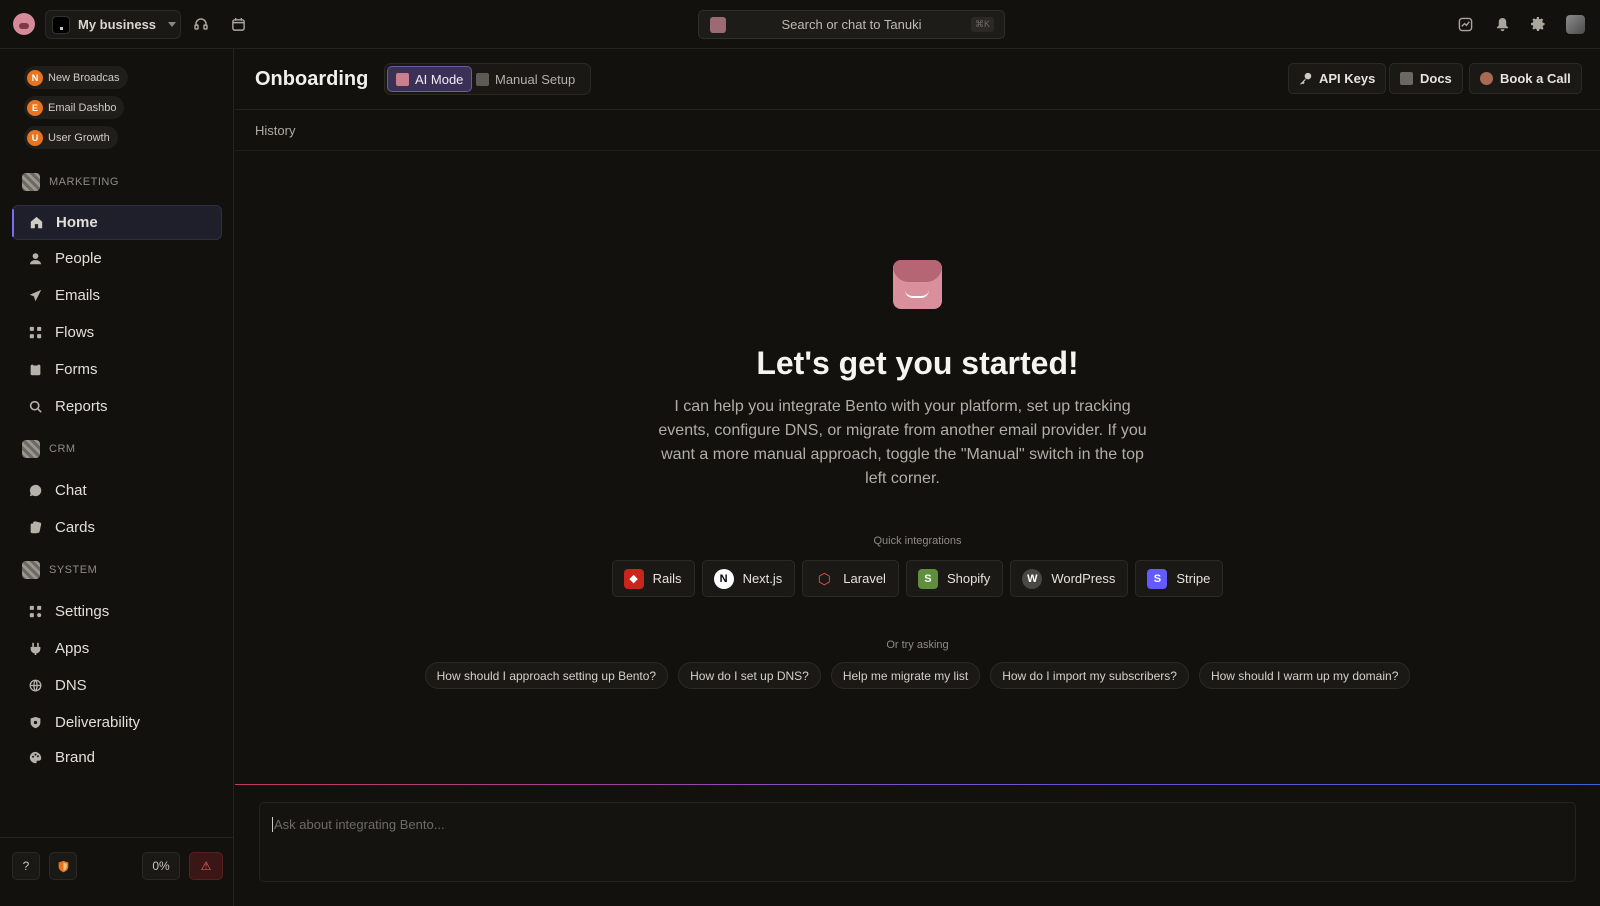 The width and height of the screenshot is (1600, 906). What do you see at coordinates (49, 449) in the screenshot?
I see `section-crm: CRM` at bounding box center [49, 449].